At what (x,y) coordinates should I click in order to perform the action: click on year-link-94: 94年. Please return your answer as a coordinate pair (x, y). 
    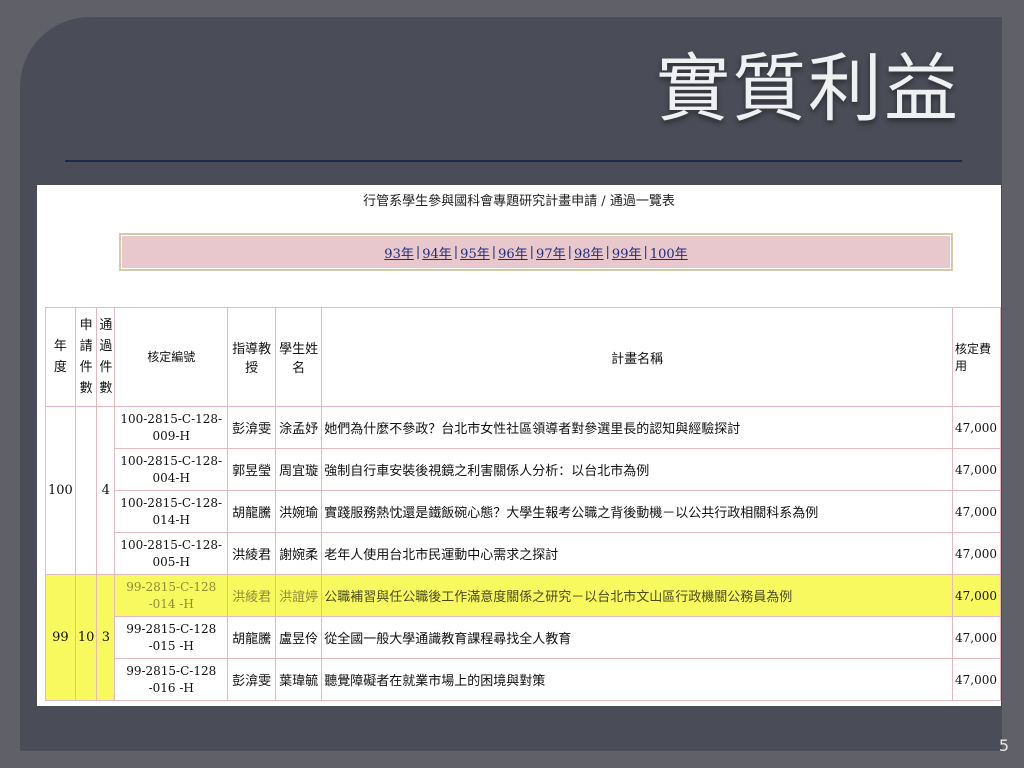
    Looking at the image, I should click on (437, 252).